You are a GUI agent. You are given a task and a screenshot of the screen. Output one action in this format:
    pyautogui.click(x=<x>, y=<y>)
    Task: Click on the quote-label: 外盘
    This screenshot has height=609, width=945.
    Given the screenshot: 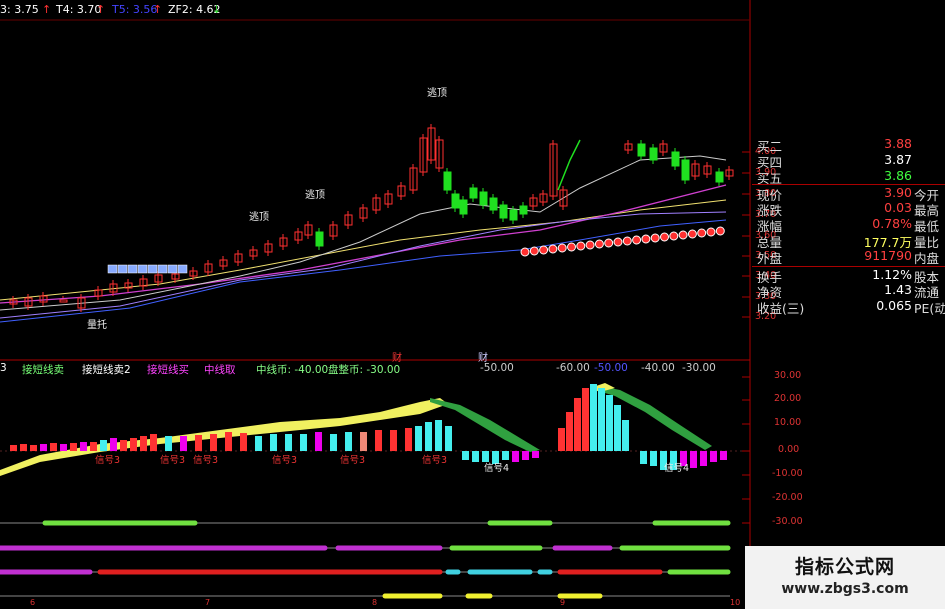 What is the action you would take?
    pyautogui.click(x=770, y=258)
    